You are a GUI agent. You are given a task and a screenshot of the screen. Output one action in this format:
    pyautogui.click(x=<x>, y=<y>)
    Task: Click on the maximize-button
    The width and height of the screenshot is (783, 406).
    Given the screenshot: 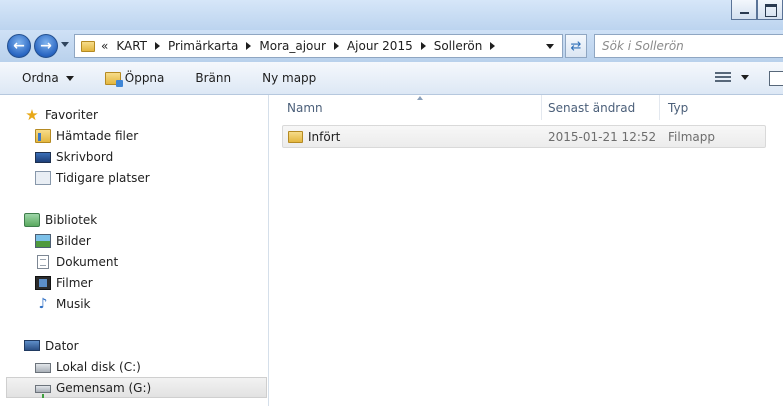 What is the action you would take?
    pyautogui.click(x=770, y=10)
    